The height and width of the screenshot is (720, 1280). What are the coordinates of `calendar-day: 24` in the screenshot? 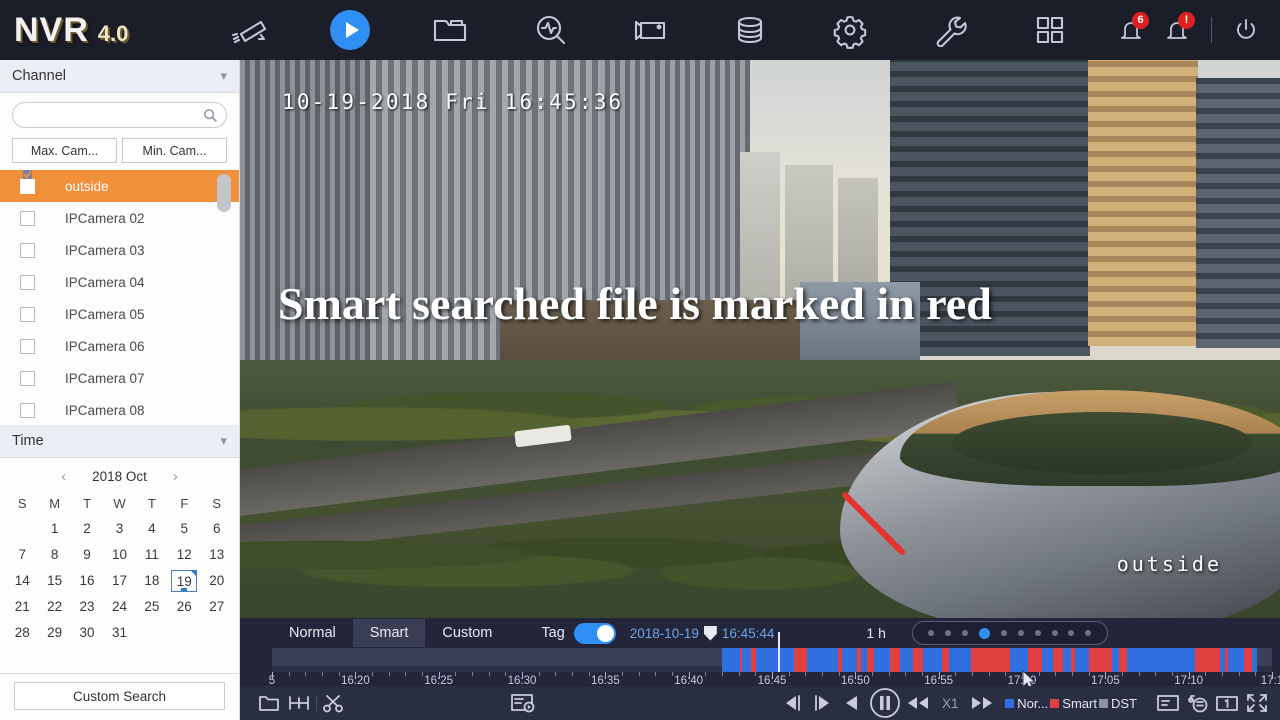 It's located at (119, 607).